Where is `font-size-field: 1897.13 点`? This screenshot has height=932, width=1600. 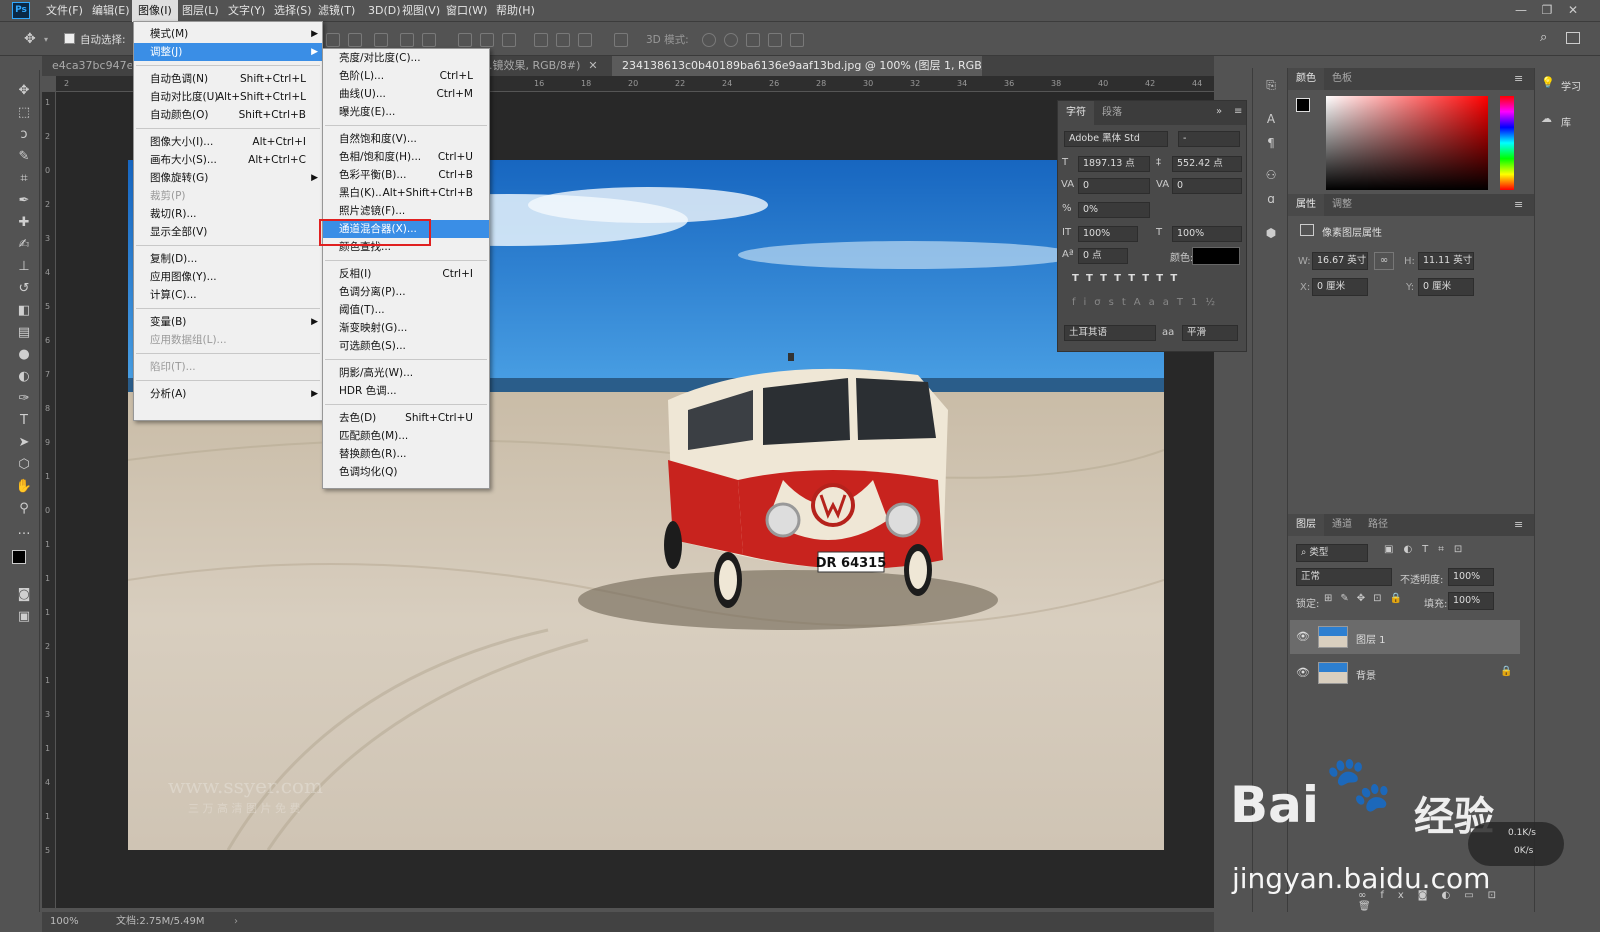
font-size-field: 1897.13 点 is located at coordinates (1114, 164).